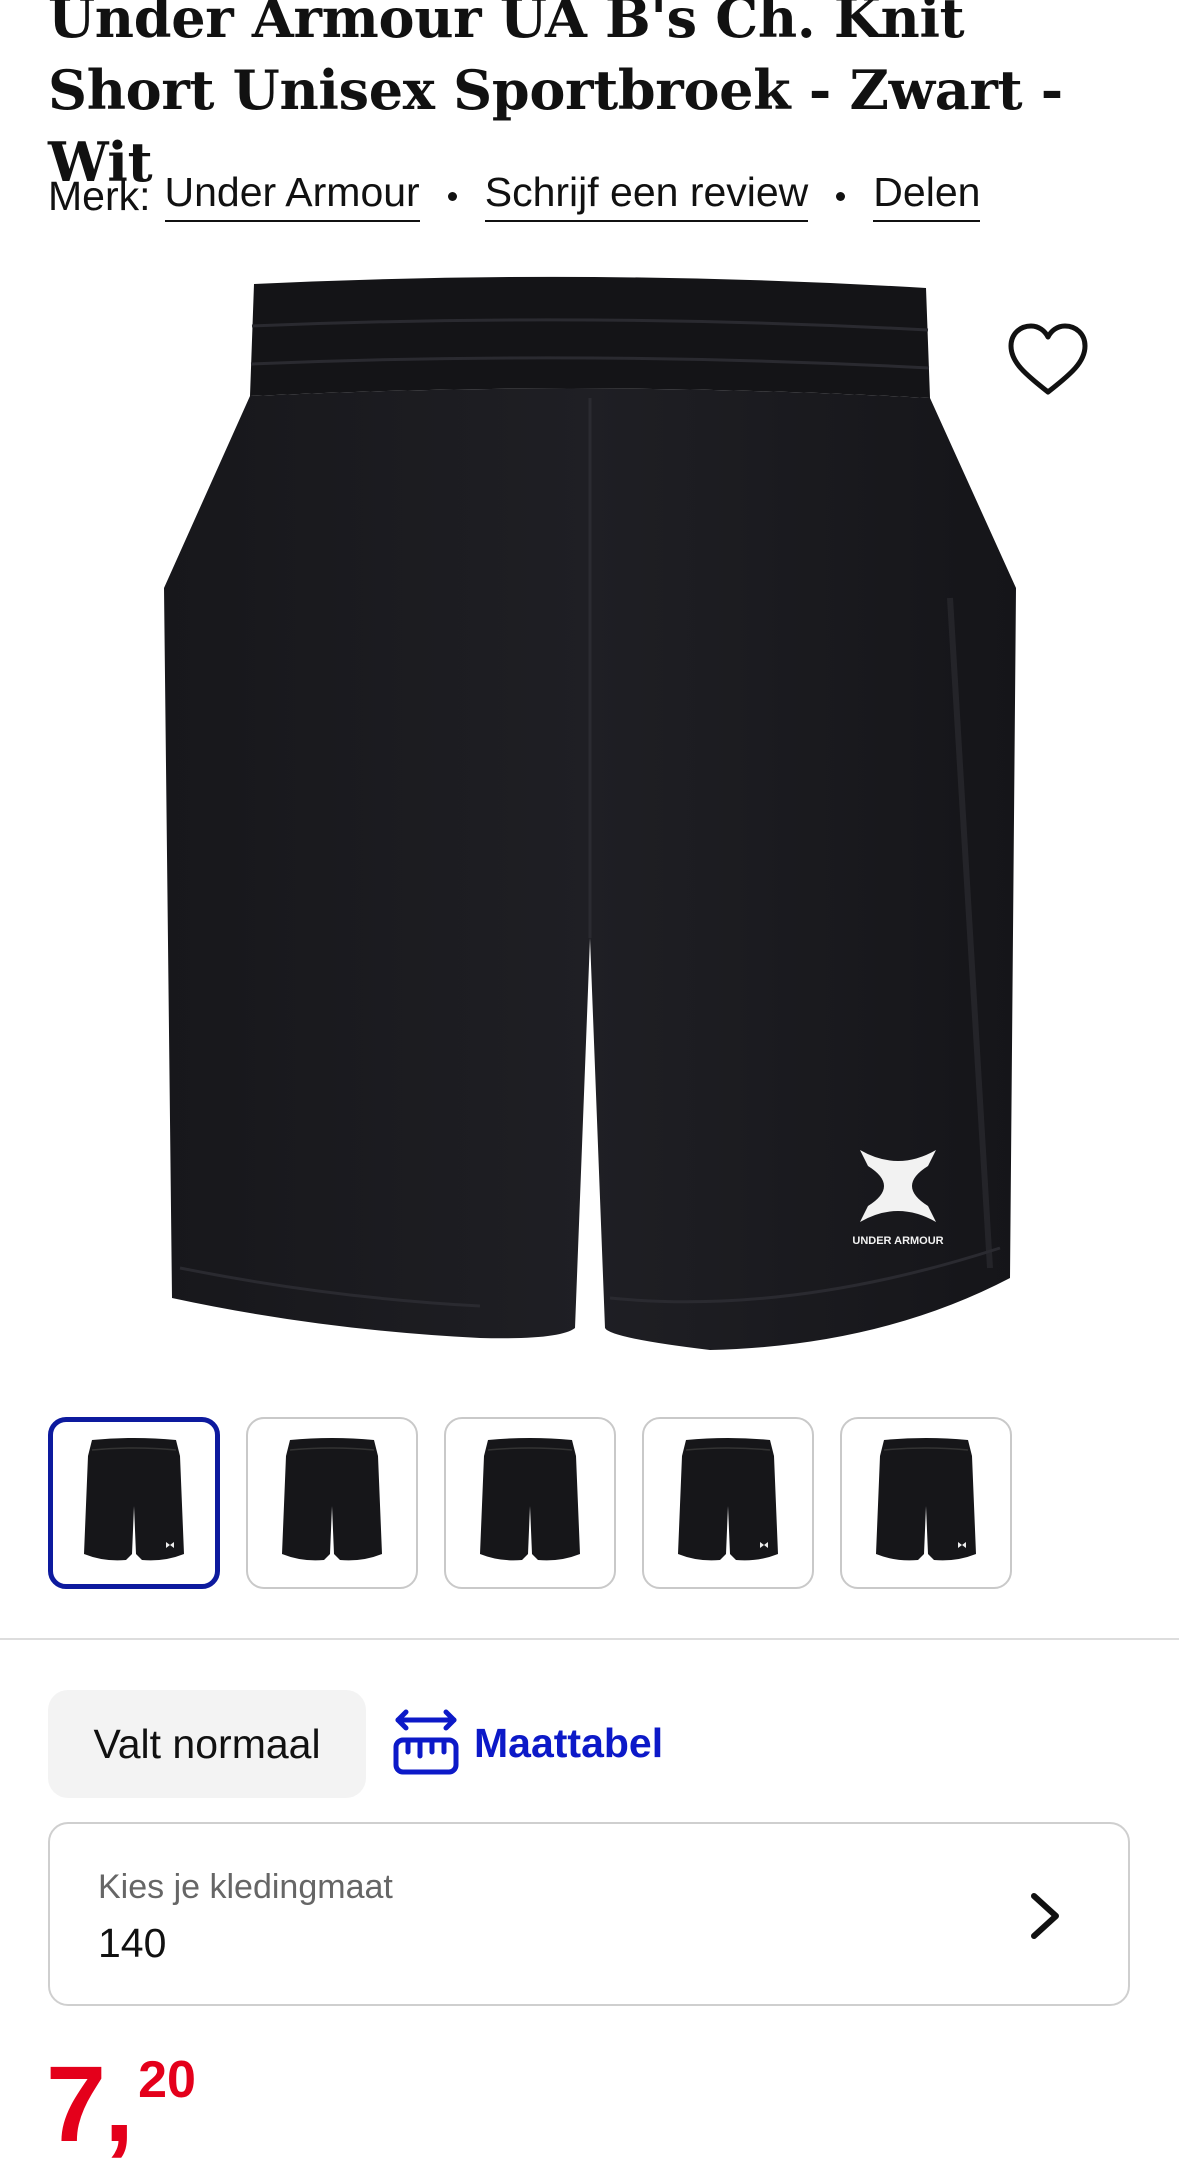 The width and height of the screenshot is (1179, 2161). Describe the element at coordinates (245, 1887) in the screenshot. I see `size-select-placeholder: Kies je kledingmaat` at that location.